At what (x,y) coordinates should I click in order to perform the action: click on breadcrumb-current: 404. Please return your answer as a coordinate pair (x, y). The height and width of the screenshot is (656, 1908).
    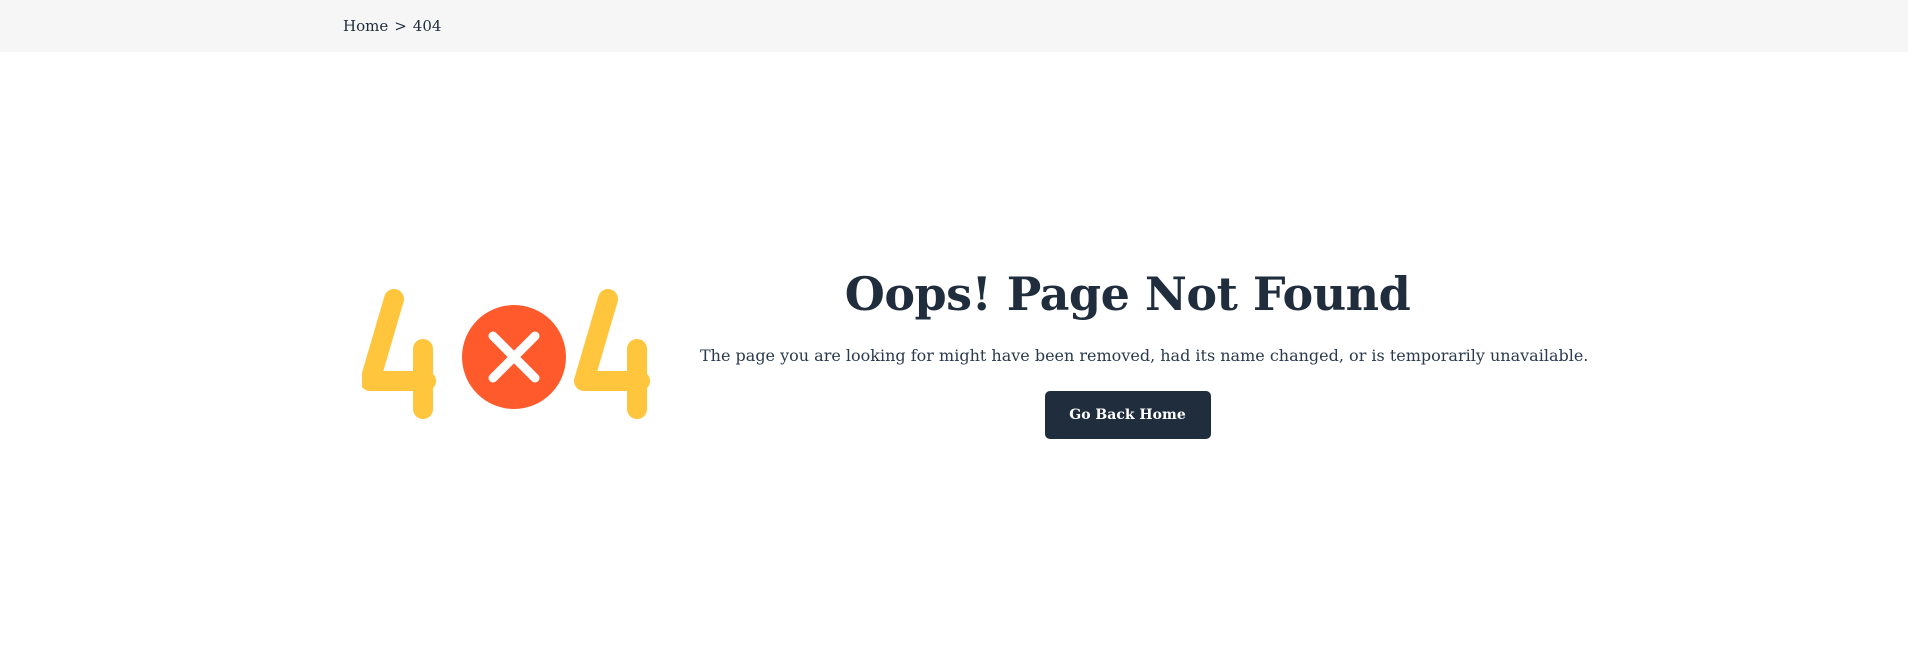
    Looking at the image, I should click on (427, 26).